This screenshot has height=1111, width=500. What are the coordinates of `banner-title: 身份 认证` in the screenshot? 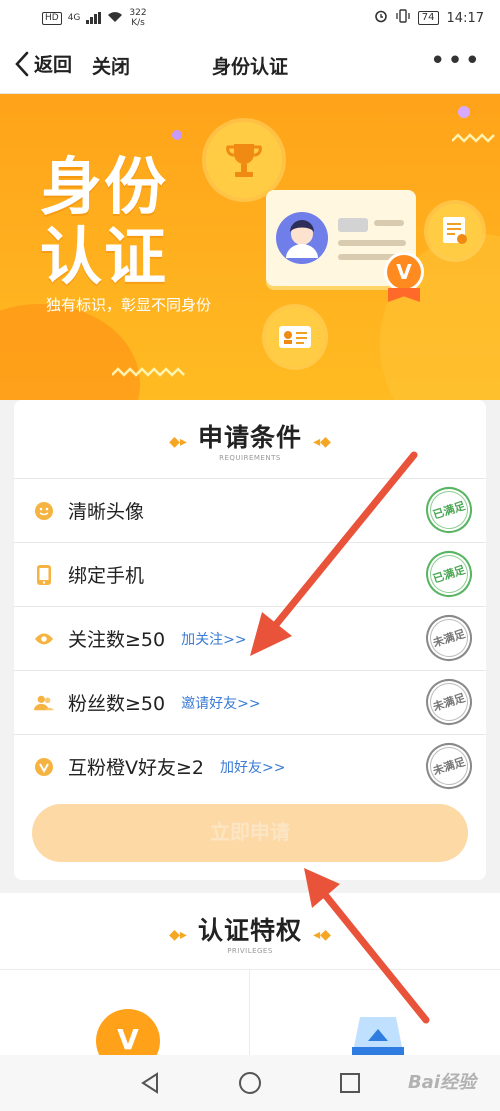 It's located at (104, 222).